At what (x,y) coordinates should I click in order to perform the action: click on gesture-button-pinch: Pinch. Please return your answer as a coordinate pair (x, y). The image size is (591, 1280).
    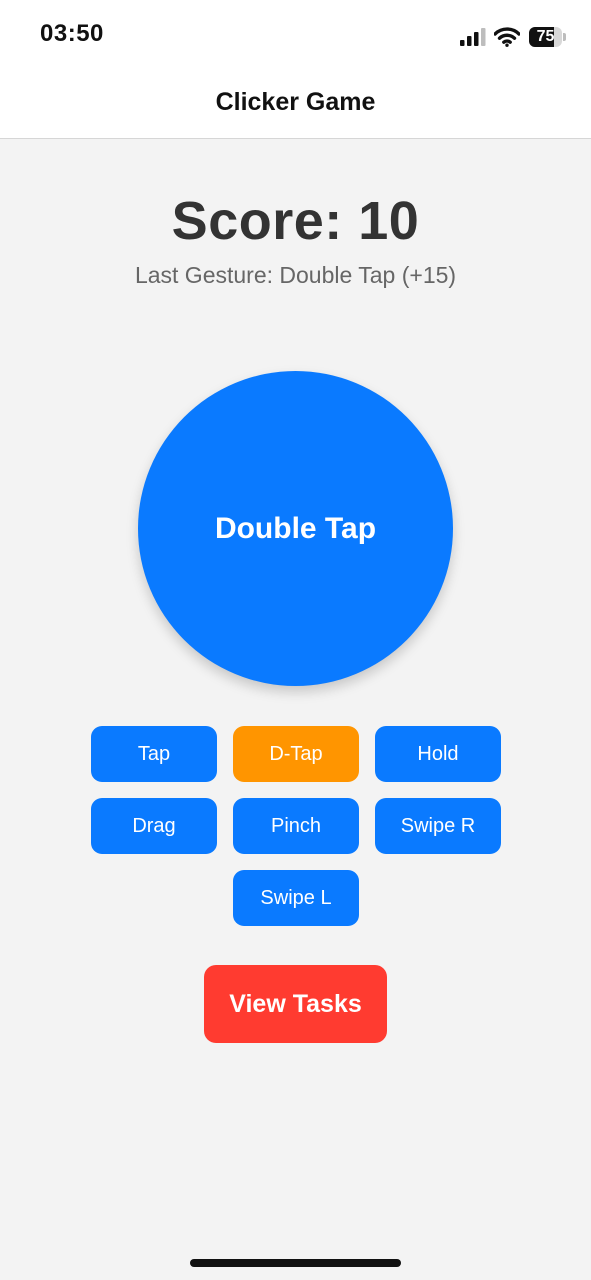
    Looking at the image, I should click on (296, 826).